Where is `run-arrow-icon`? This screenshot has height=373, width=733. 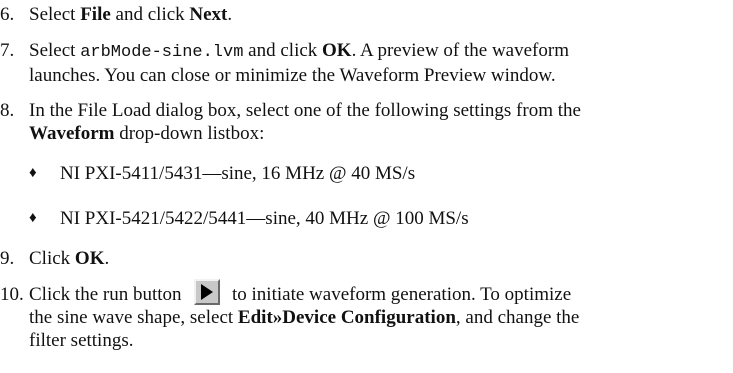 run-arrow-icon is located at coordinates (207, 292).